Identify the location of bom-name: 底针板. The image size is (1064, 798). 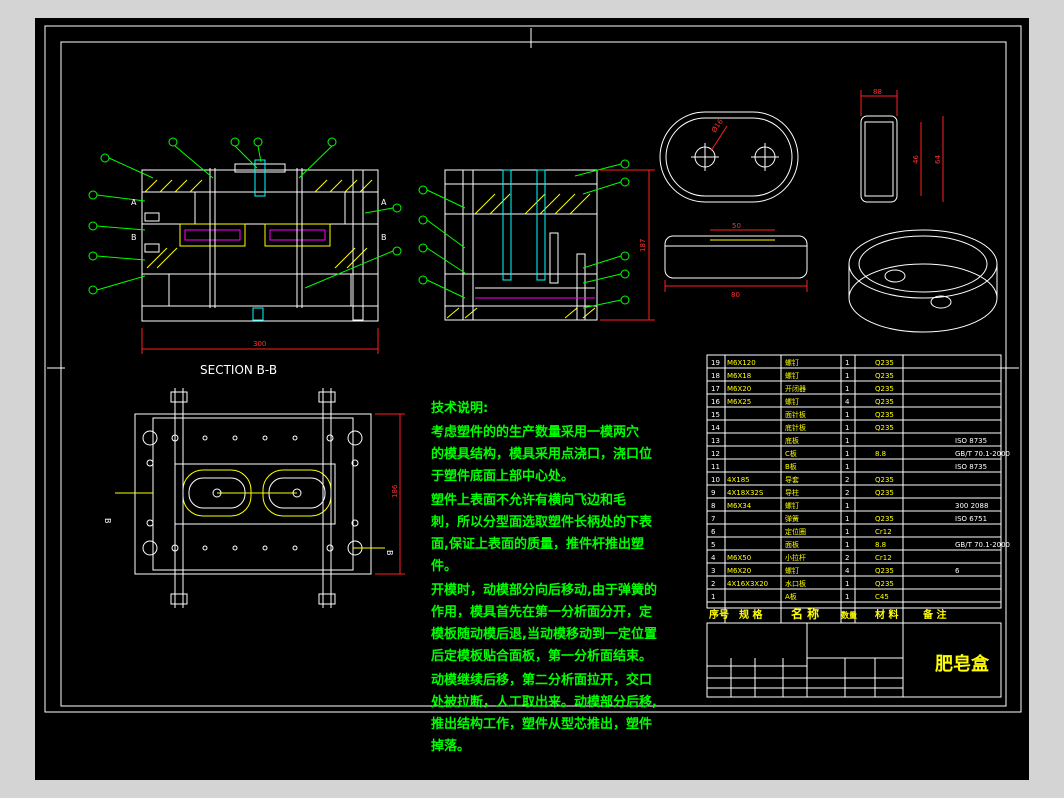
(795, 427).